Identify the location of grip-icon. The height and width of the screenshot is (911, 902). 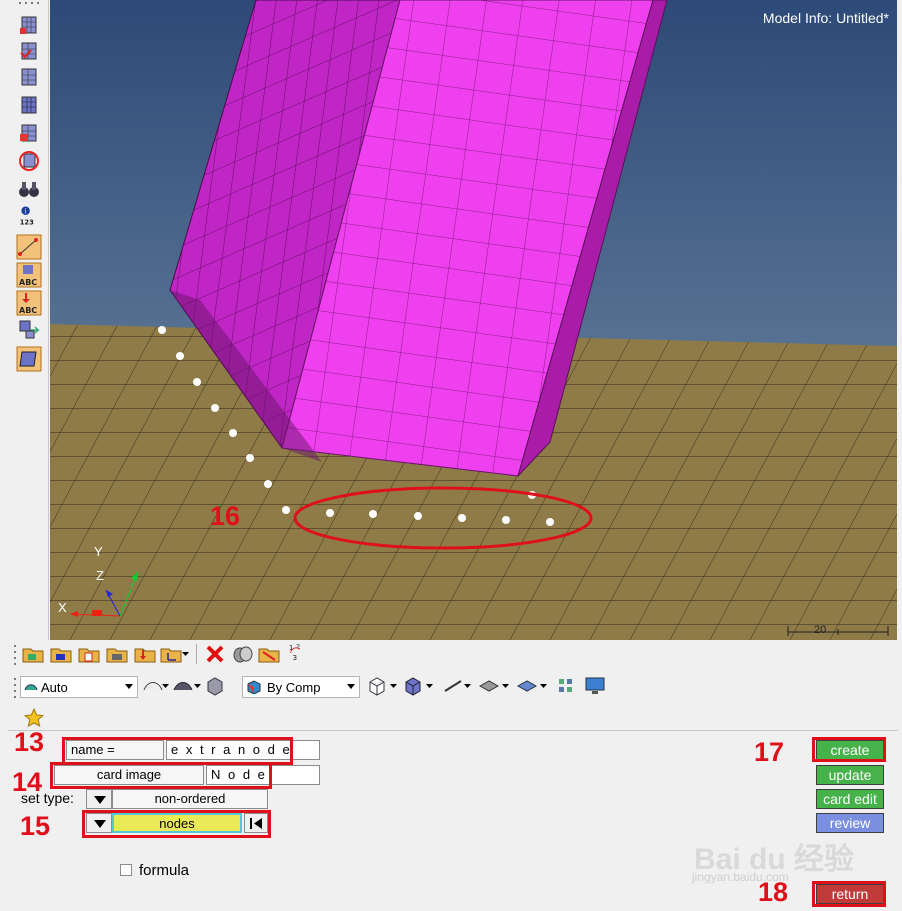
(29, 3).